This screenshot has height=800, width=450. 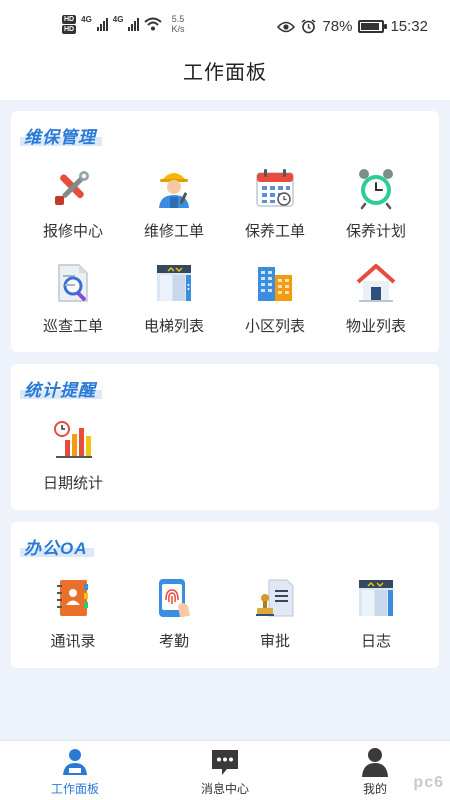 I want to click on bar-chart-clock-icon, so click(x=73, y=439).